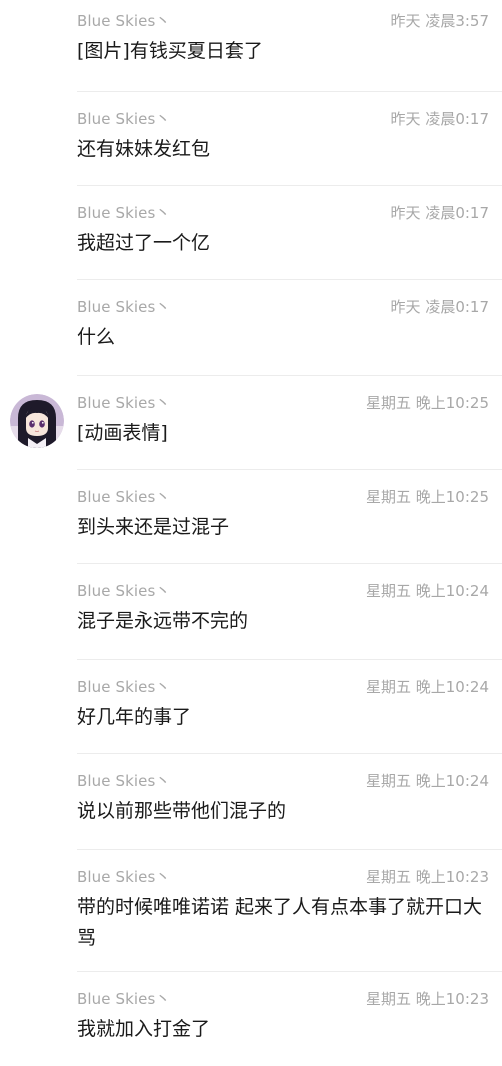 This screenshot has height=1066, width=502. What do you see at coordinates (134, 717) in the screenshot?
I see `message-text: 好几年的事了` at bounding box center [134, 717].